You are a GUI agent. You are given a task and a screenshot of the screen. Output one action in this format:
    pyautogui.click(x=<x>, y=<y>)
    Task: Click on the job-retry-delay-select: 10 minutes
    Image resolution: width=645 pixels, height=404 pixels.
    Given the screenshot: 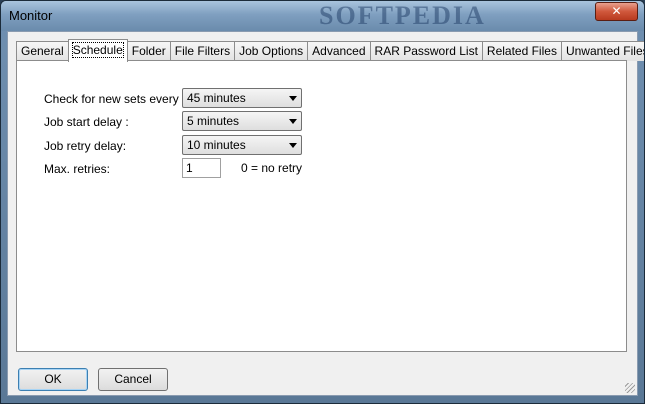 What is the action you would take?
    pyautogui.click(x=242, y=145)
    